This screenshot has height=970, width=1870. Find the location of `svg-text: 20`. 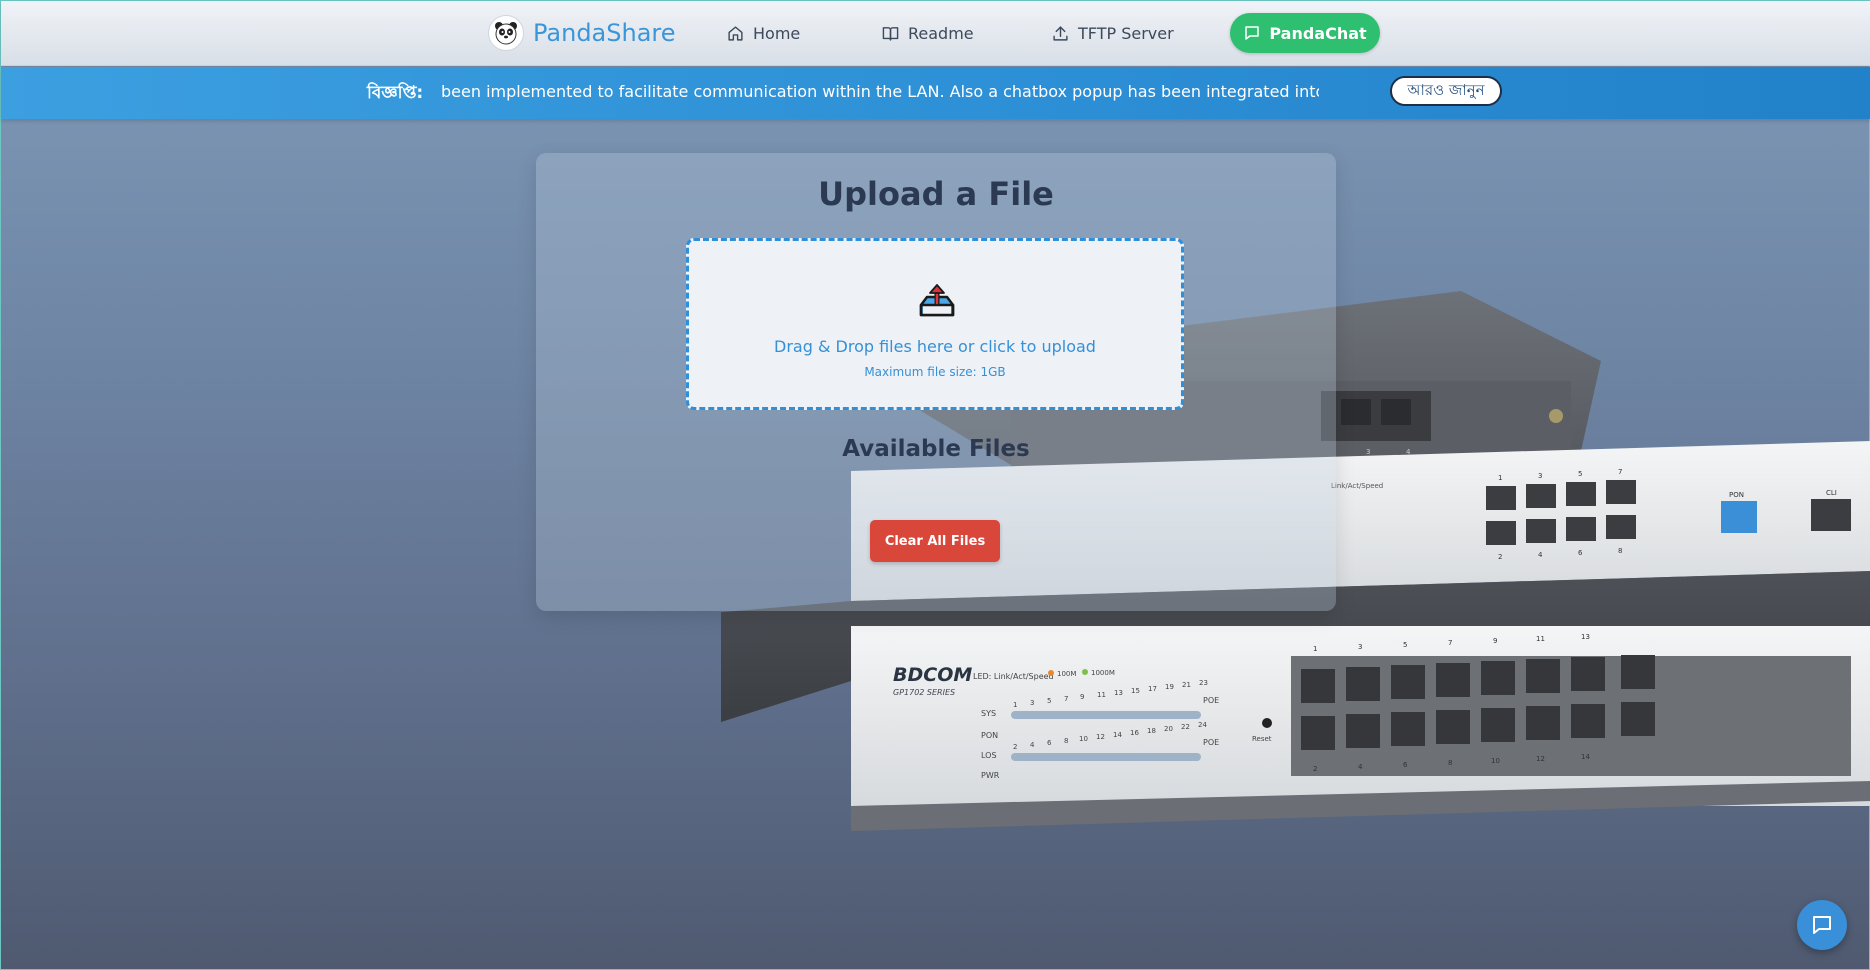

svg-text: 20 is located at coordinates (1168, 729).